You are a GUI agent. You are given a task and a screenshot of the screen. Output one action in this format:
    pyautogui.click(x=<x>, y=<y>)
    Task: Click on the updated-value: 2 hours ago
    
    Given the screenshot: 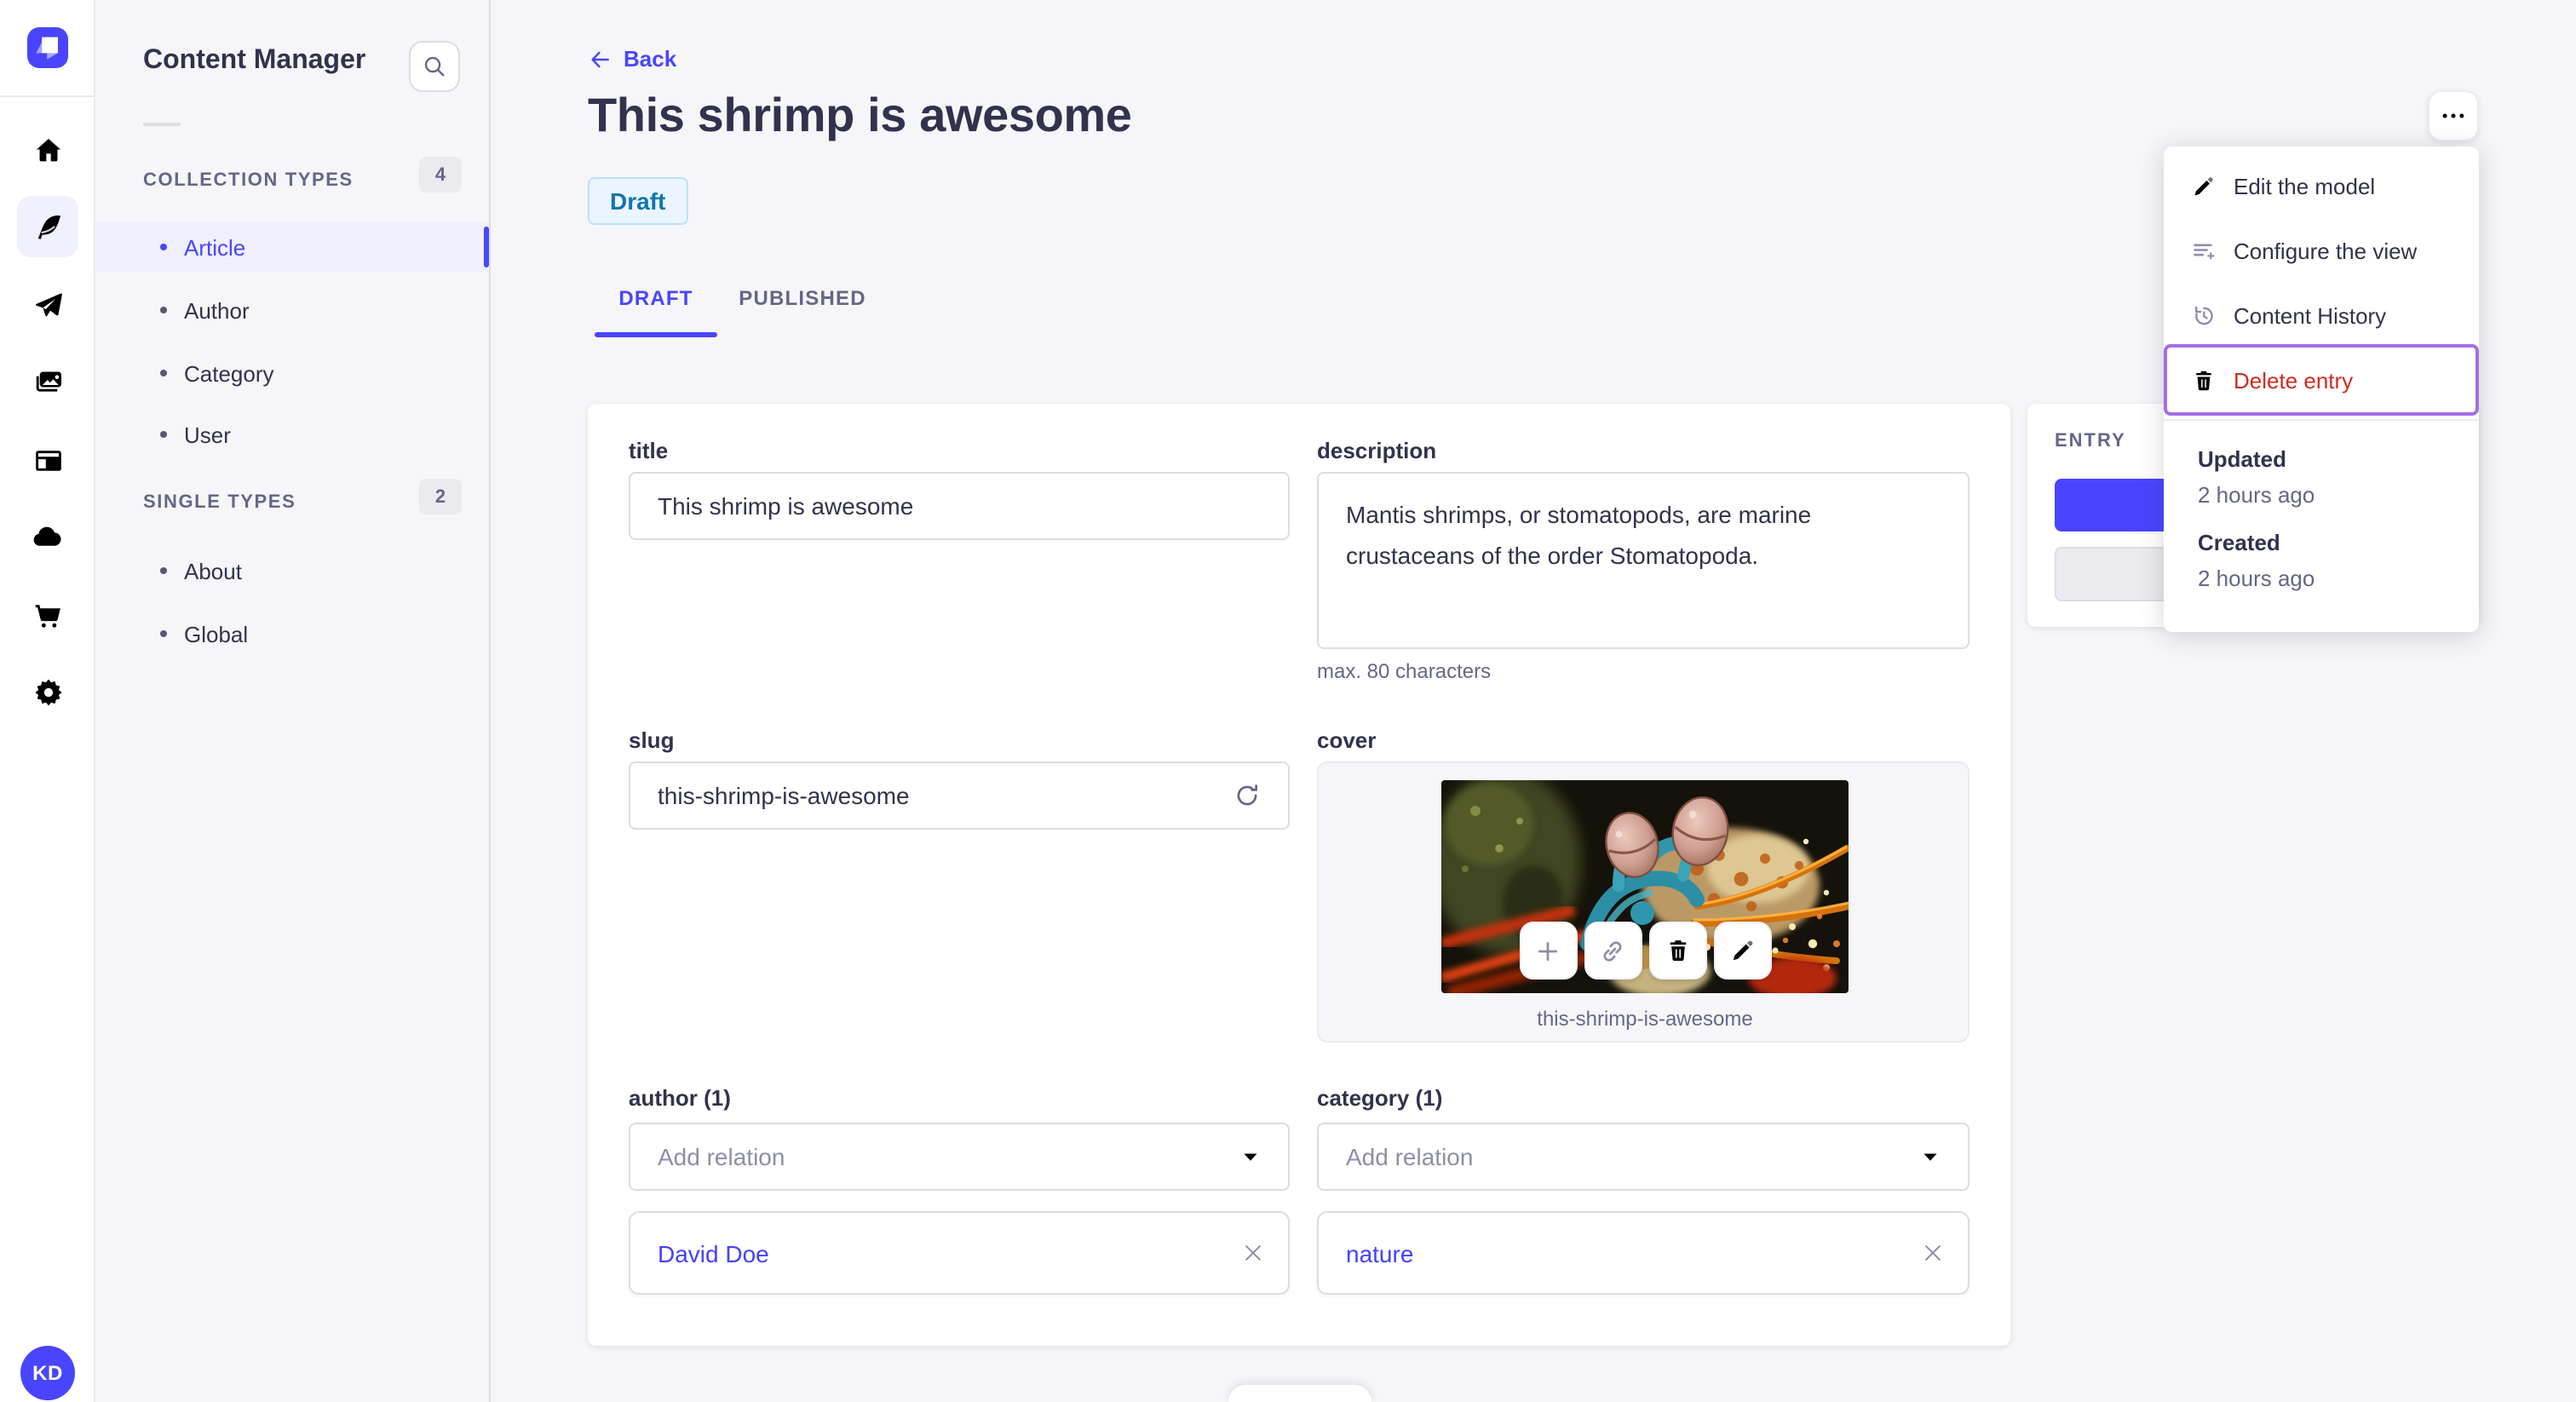 What is the action you would take?
    pyautogui.click(x=2257, y=495)
    